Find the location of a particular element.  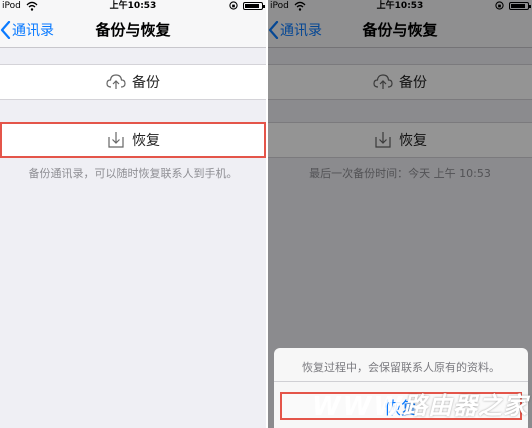

action-sheet-message: 恢复过程中，会保留联系人原有的资料。 is located at coordinates (401, 368).